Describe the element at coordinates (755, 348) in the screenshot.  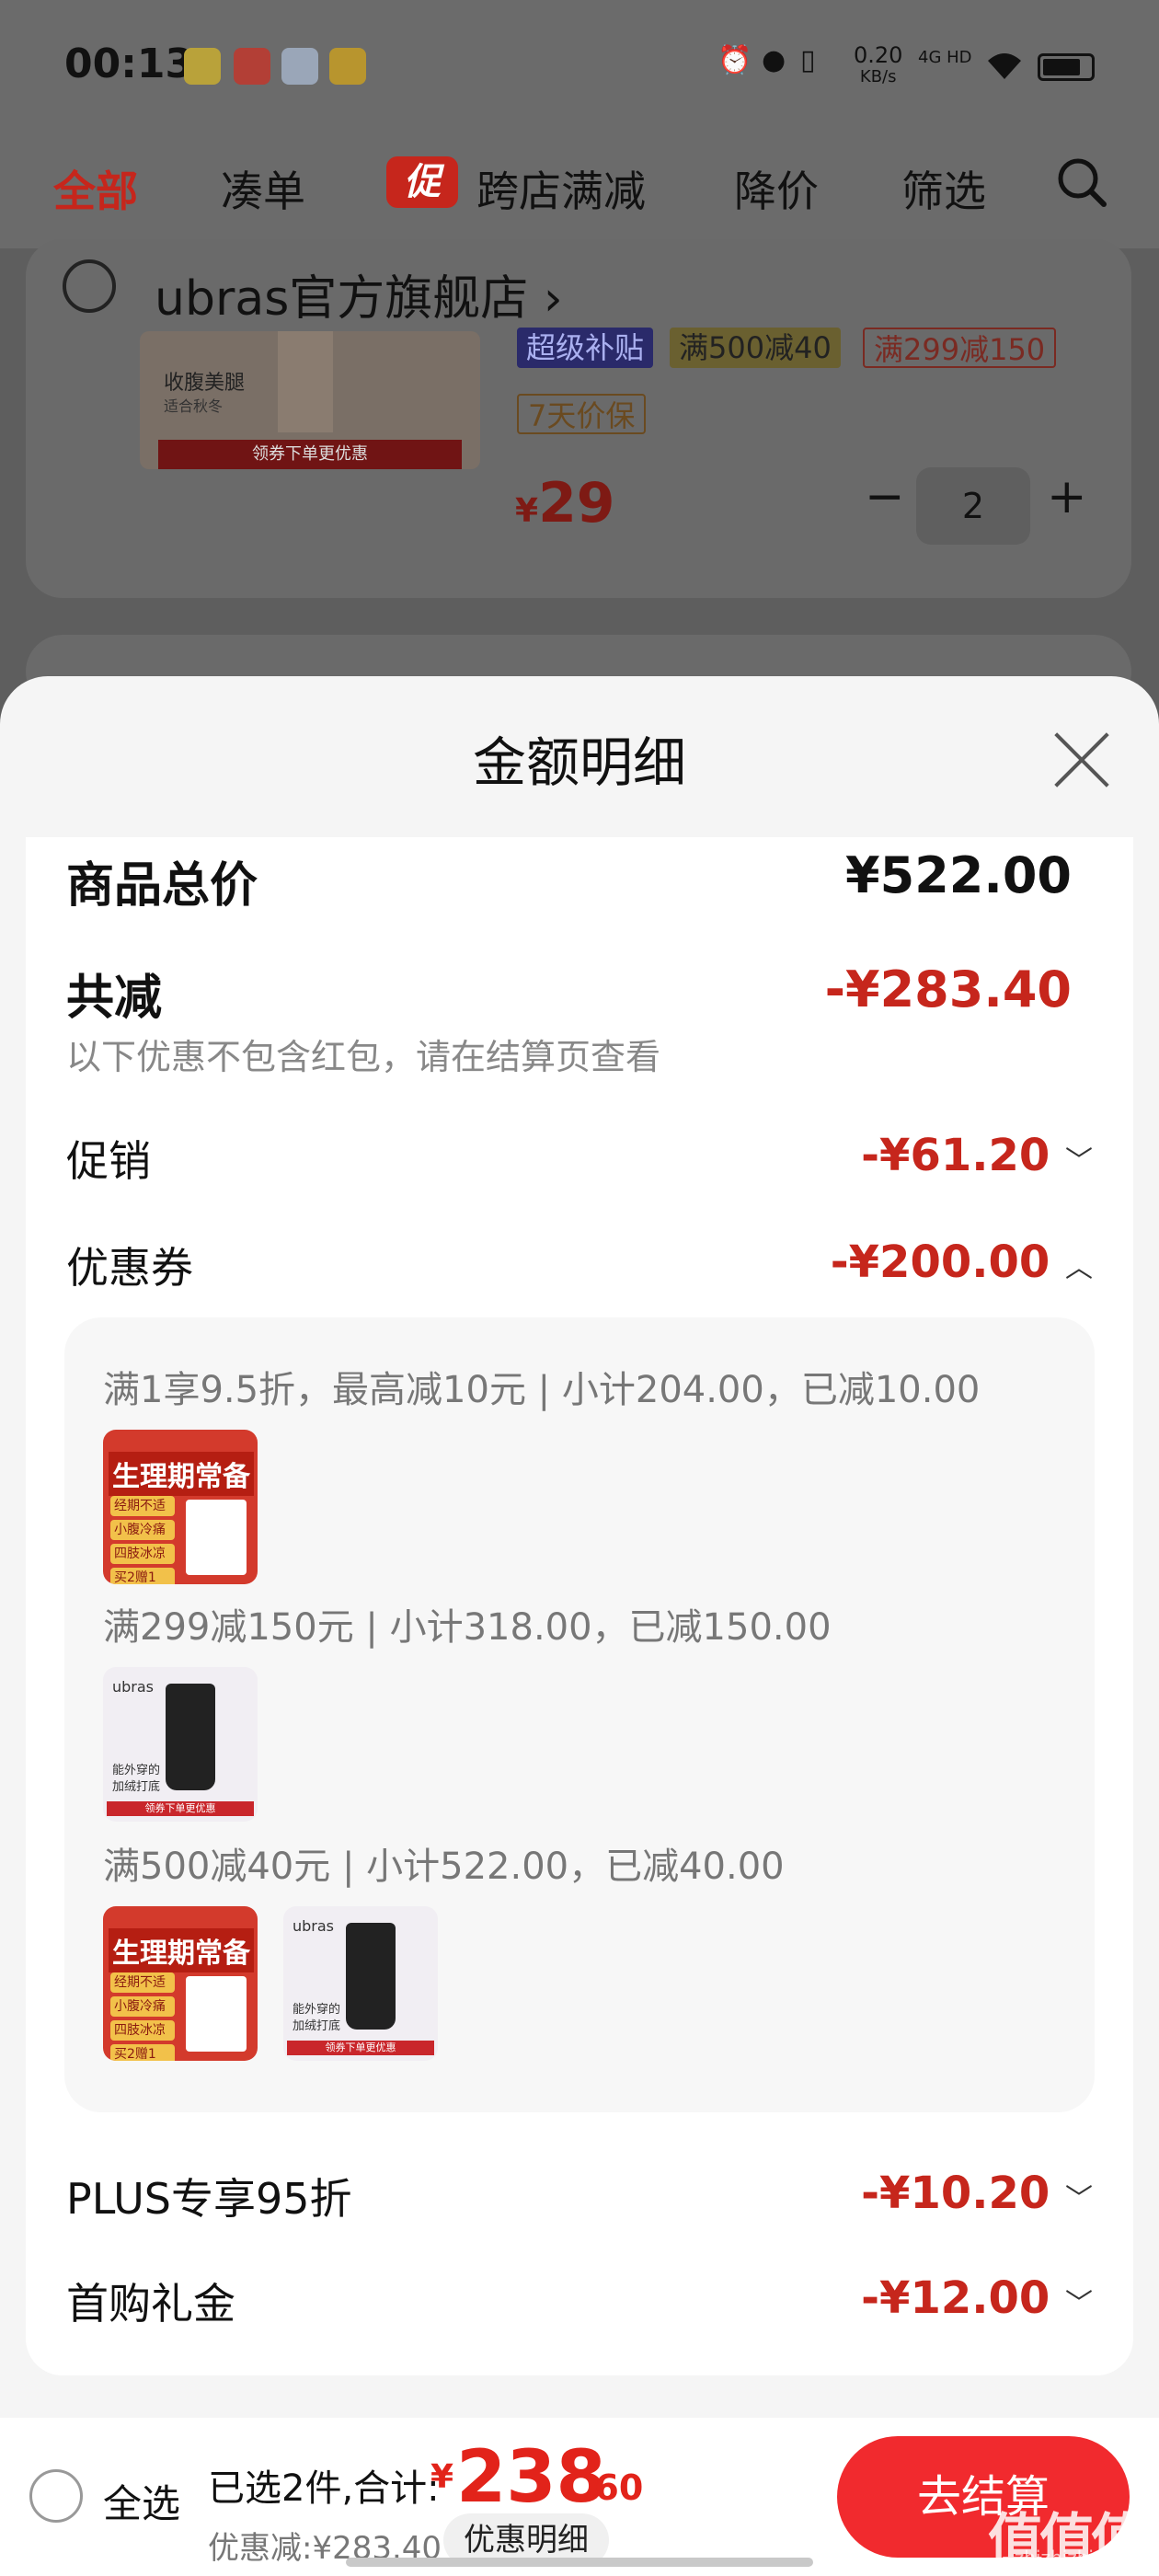
I see `tag-500-minus-40: 满500减40` at that location.